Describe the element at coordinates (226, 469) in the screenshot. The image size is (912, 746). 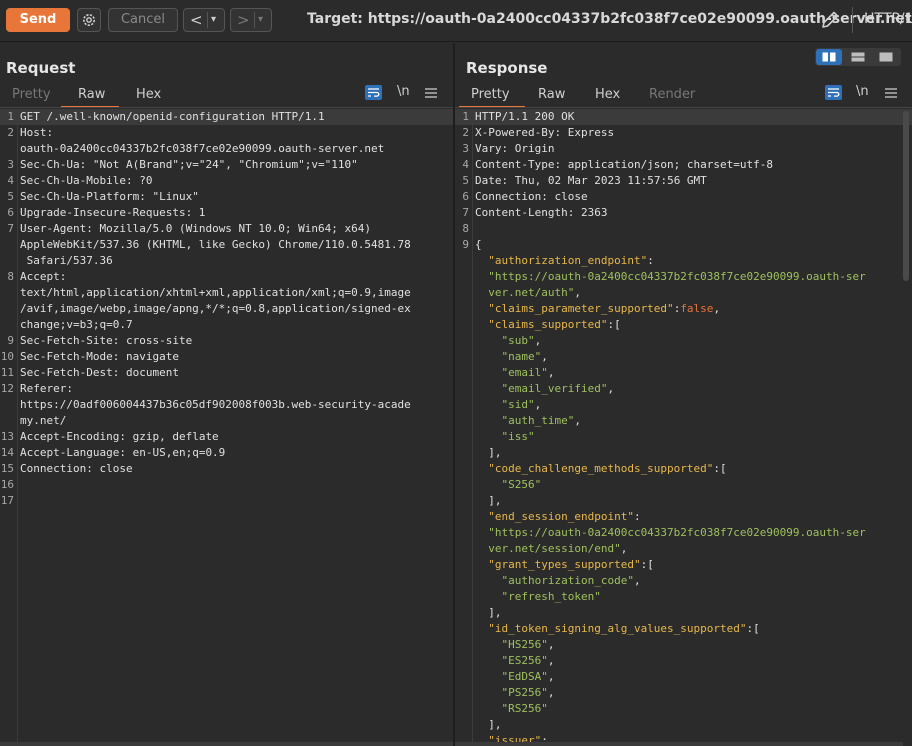
I see `code-line: 15 Connection: close` at that location.